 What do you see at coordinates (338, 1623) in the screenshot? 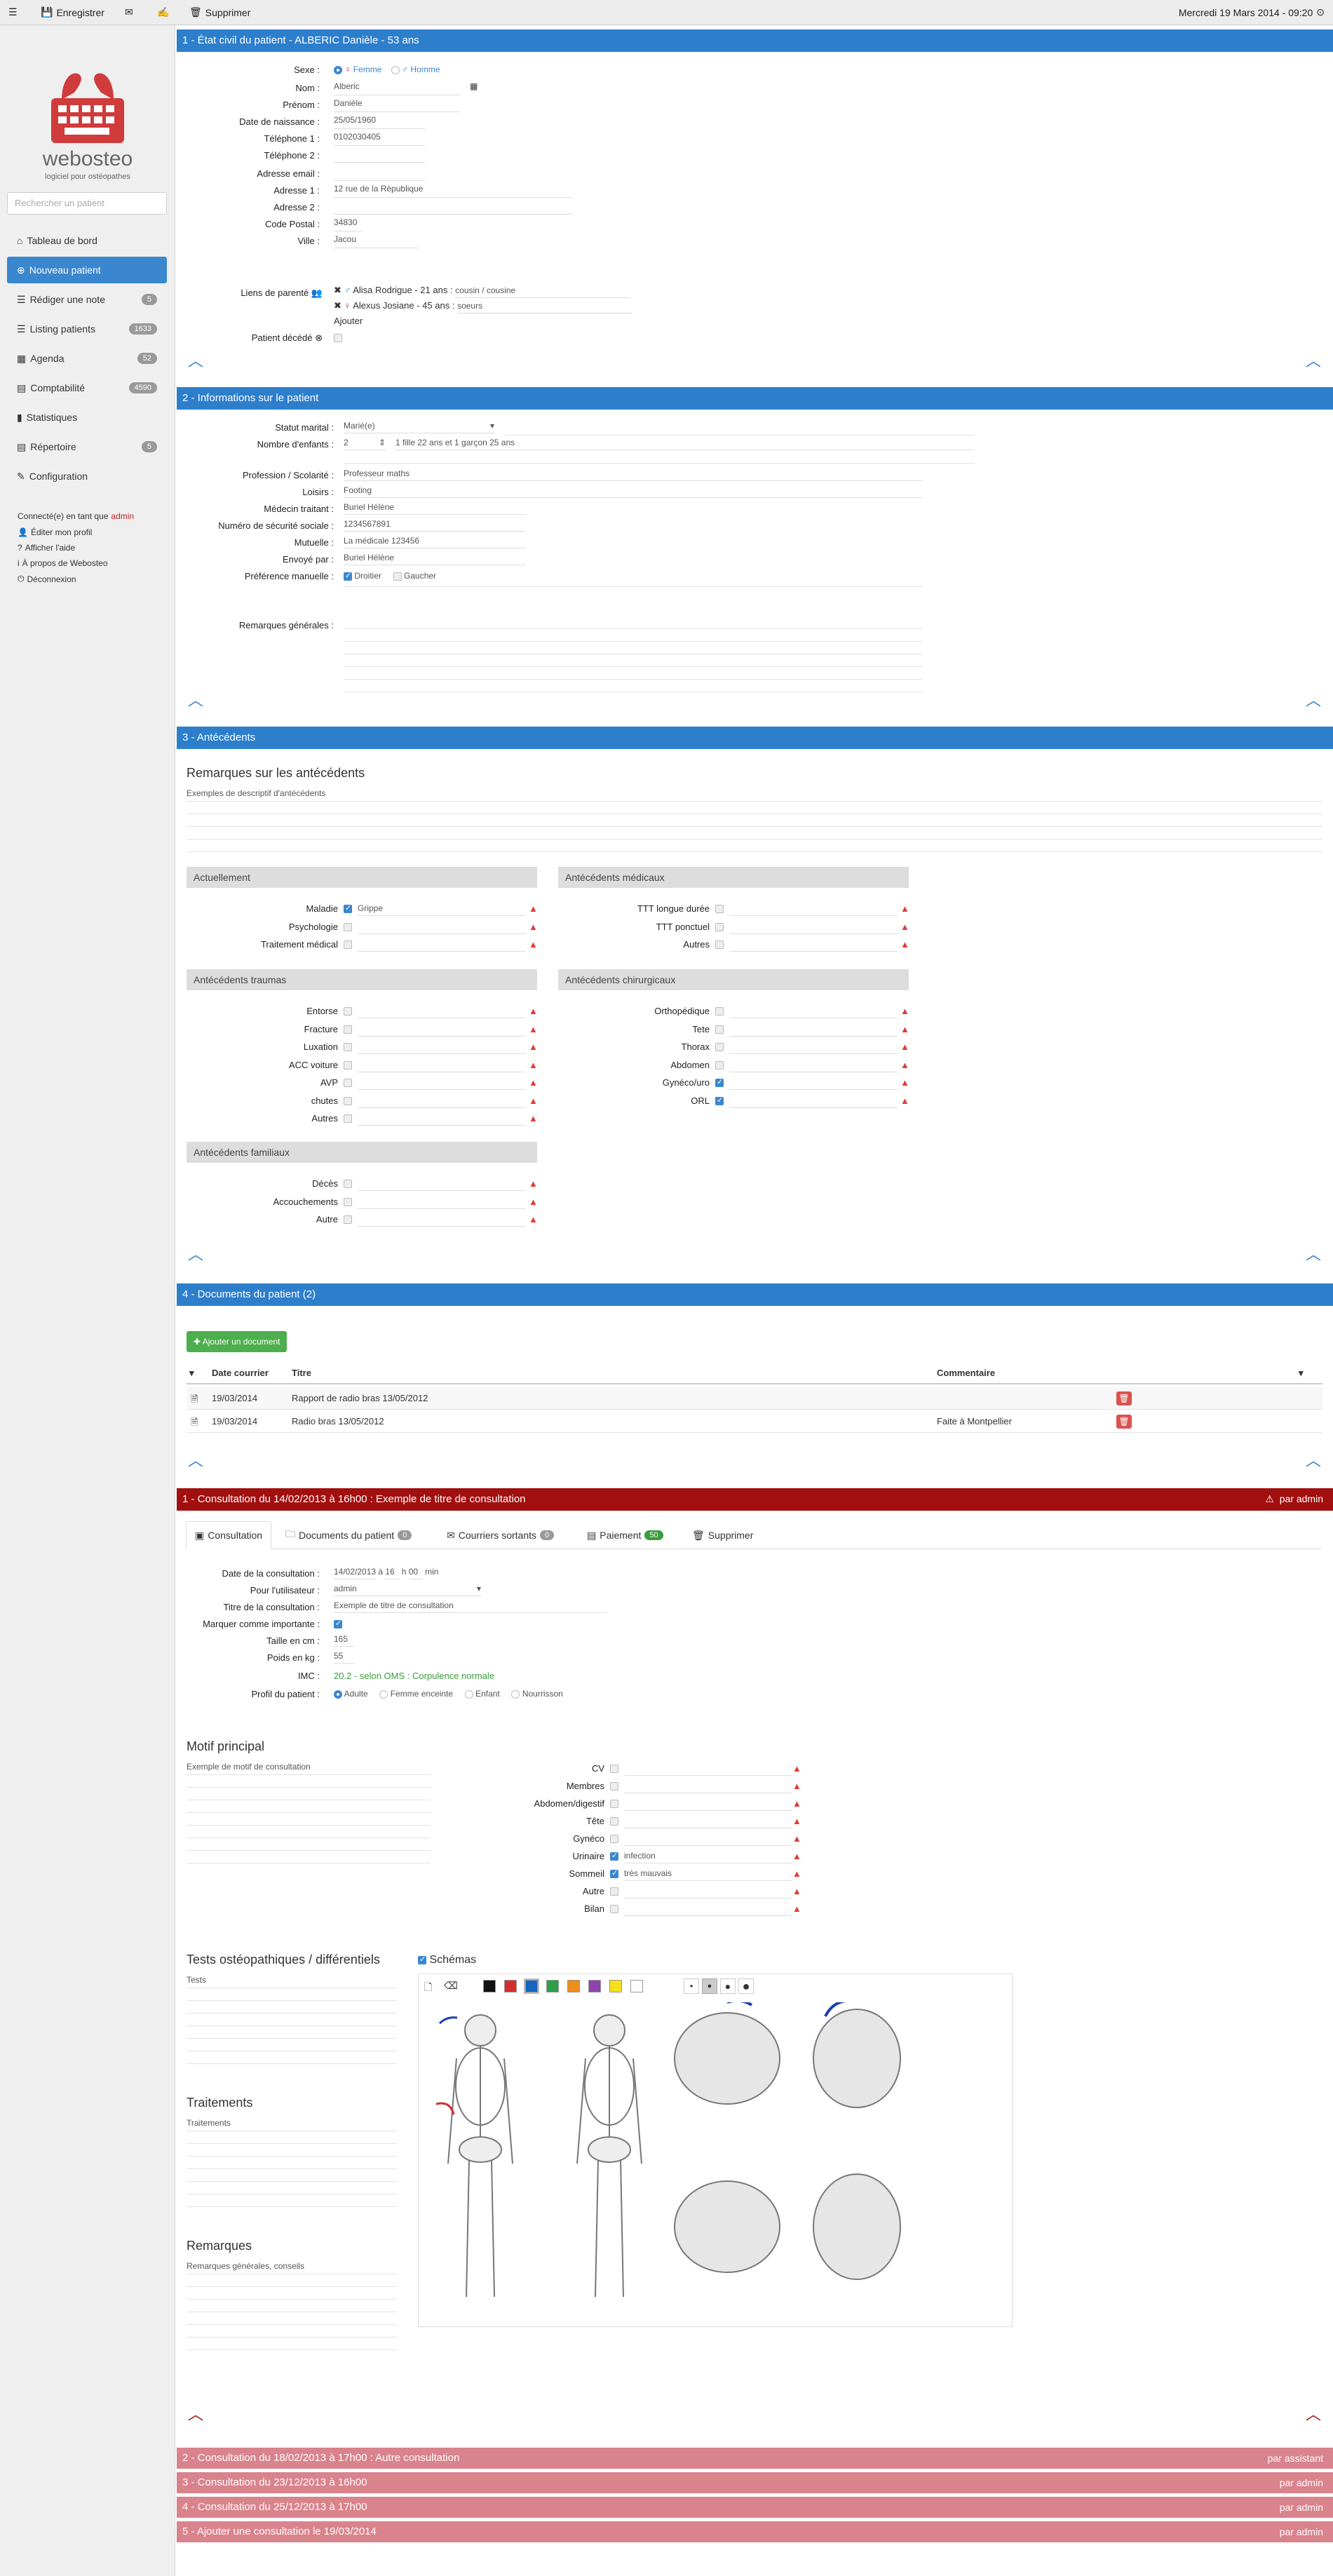
I see `important-checkbox` at bounding box center [338, 1623].